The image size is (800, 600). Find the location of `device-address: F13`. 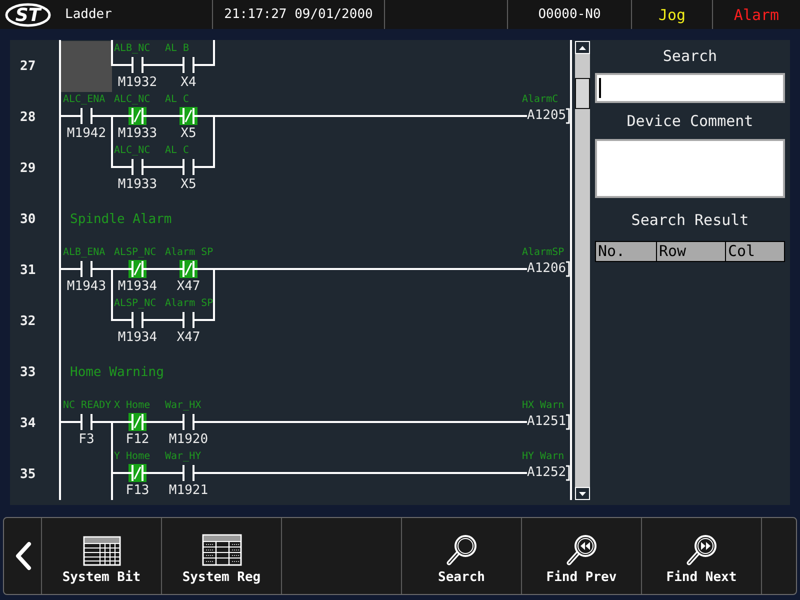

device-address: F13 is located at coordinates (138, 491).